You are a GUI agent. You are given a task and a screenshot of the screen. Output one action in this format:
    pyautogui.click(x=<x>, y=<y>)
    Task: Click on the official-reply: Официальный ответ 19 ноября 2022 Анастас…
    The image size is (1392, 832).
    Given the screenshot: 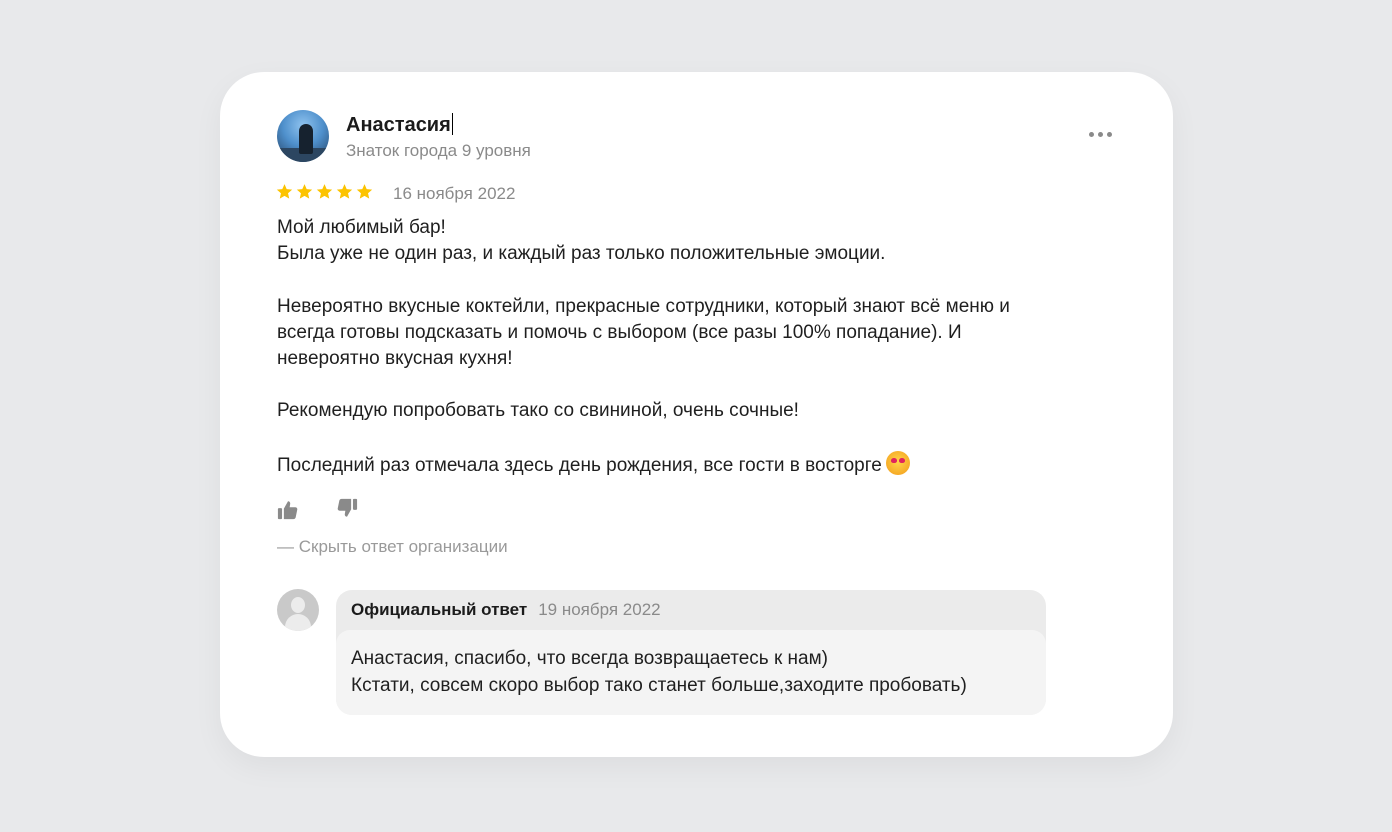 What is the action you would take?
    pyautogui.click(x=691, y=652)
    